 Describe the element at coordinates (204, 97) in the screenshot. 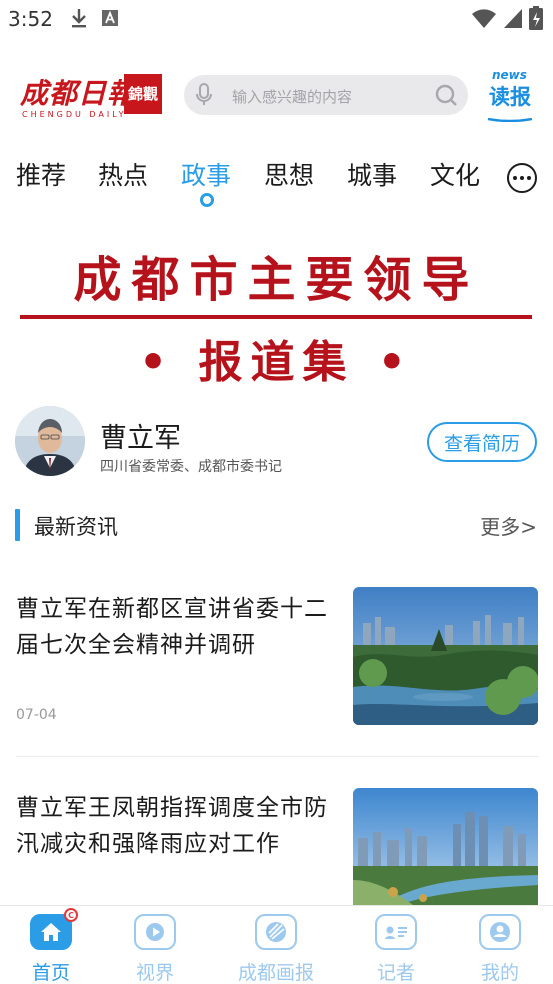

I see `microphone-icon` at that location.